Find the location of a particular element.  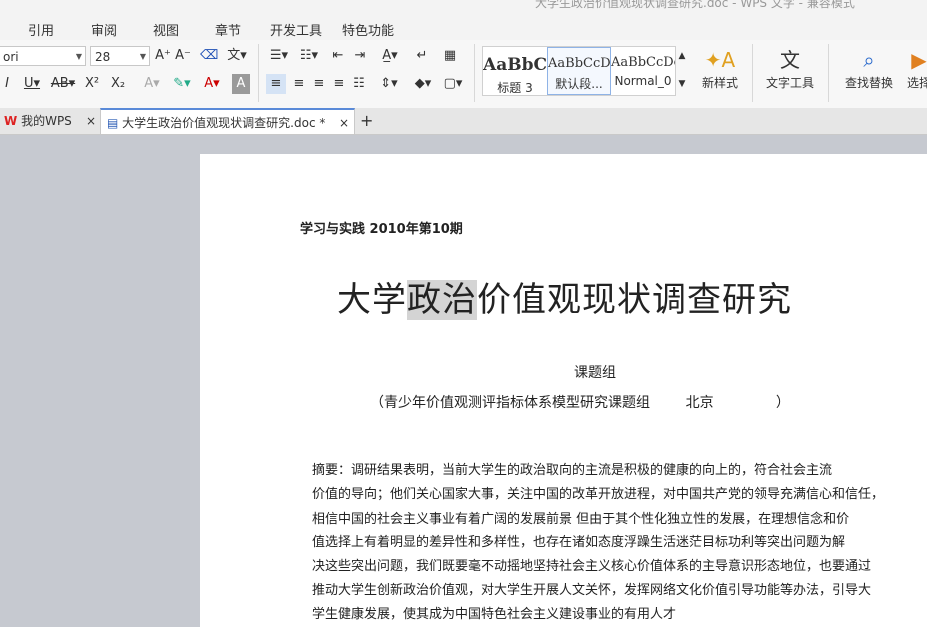

font-size-select: 28 ▼ is located at coordinates (120, 56).